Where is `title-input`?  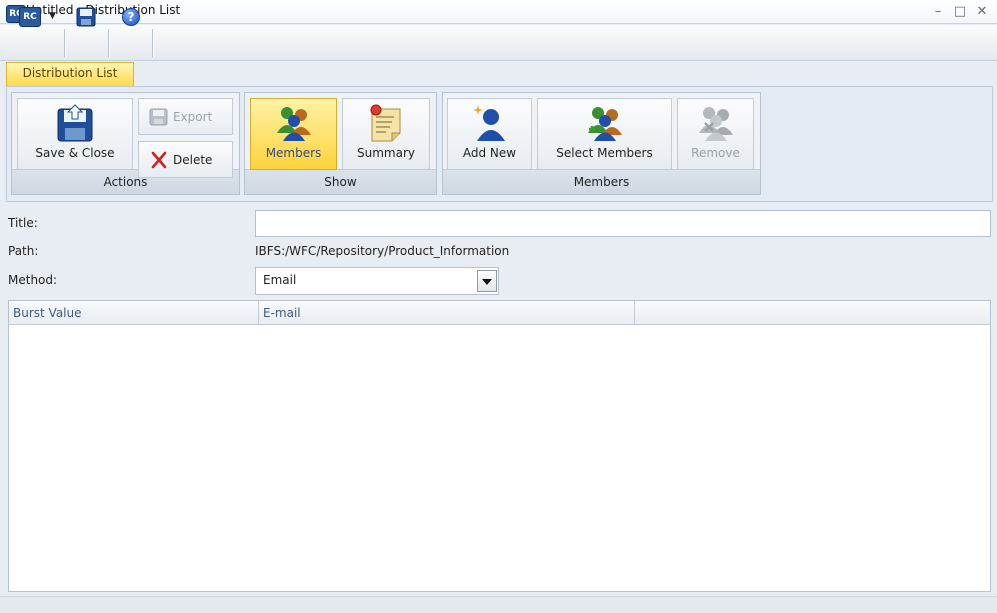
title-input is located at coordinates (623, 223).